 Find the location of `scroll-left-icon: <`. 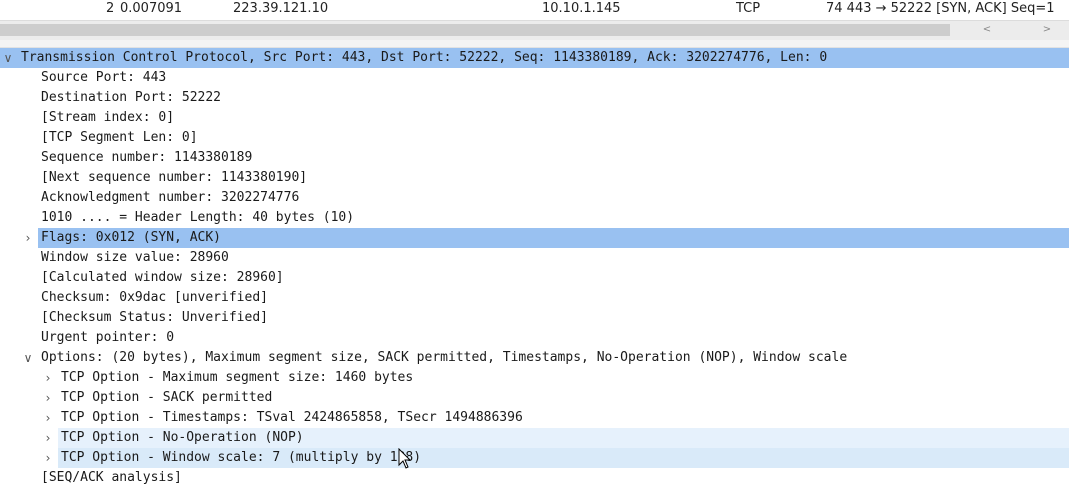

scroll-left-icon: < is located at coordinates (987, 30).